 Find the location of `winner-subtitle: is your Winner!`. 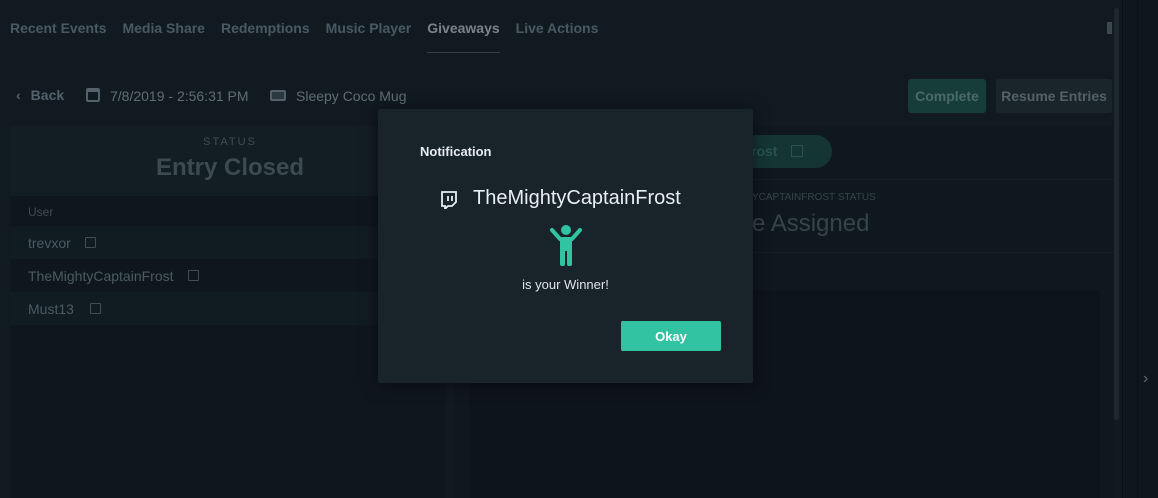

winner-subtitle: is your Winner! is located at coordinates (565, 284).